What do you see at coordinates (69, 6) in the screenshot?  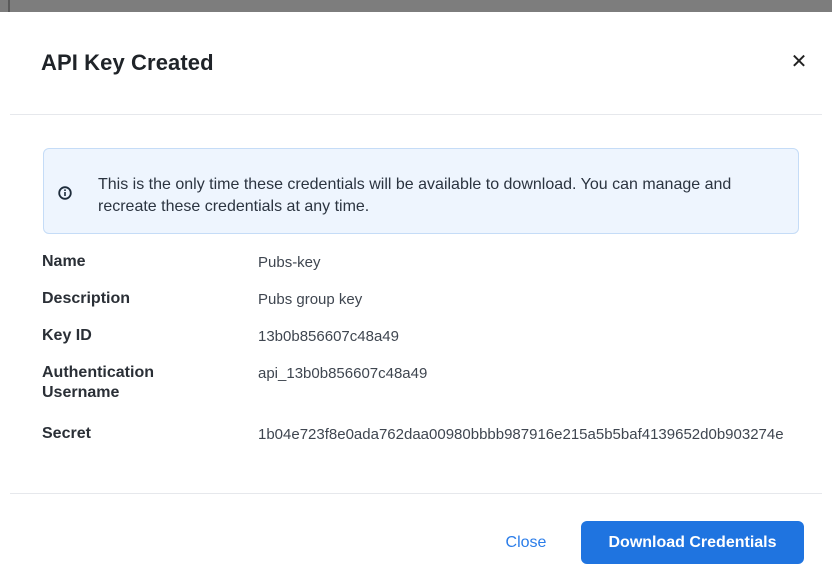 I see `backdrop-edge` at bounding box center [69, 6].